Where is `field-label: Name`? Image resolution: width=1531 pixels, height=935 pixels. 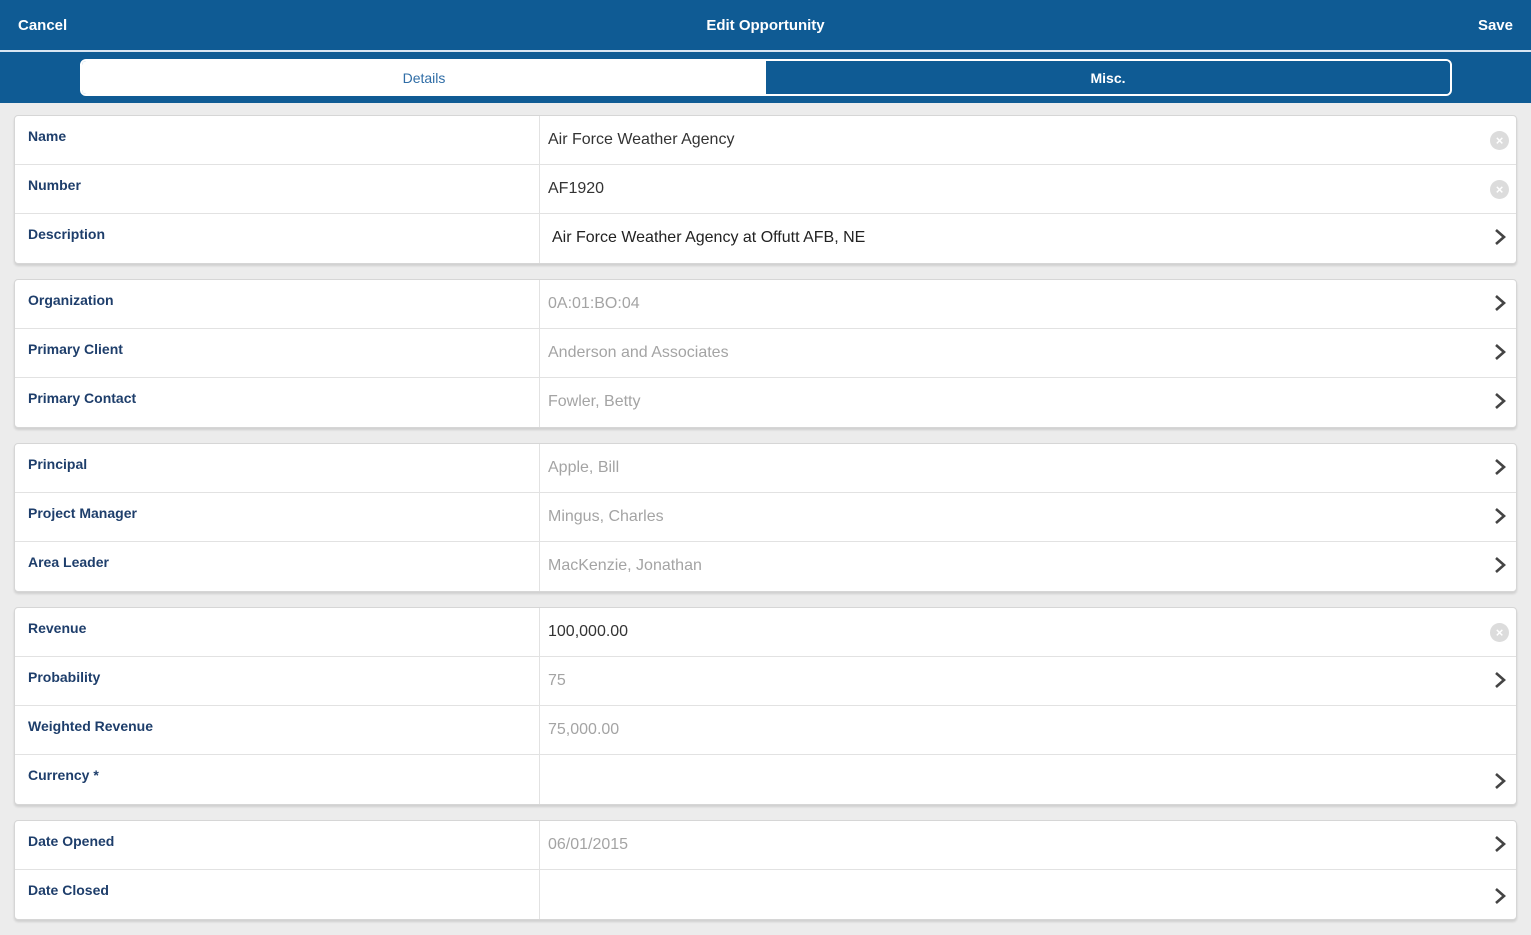
field-label: Name is located at coordinates (277, 140).